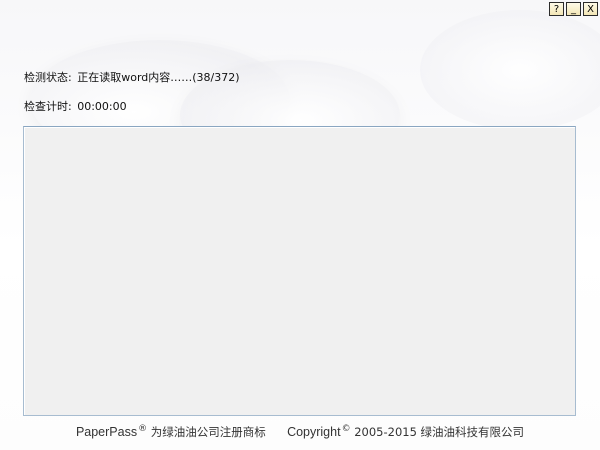  What do you see at coordinates (102, 106) in the screenshot?
I see `timer-value: 00:00:00` at bounding box center [102, 106].